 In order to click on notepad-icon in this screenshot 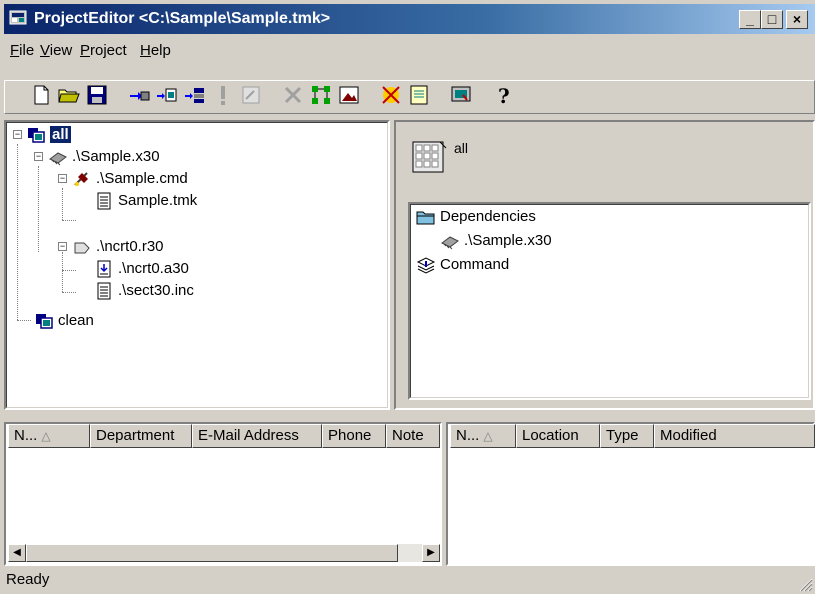, I will do `click(419, 95)`.